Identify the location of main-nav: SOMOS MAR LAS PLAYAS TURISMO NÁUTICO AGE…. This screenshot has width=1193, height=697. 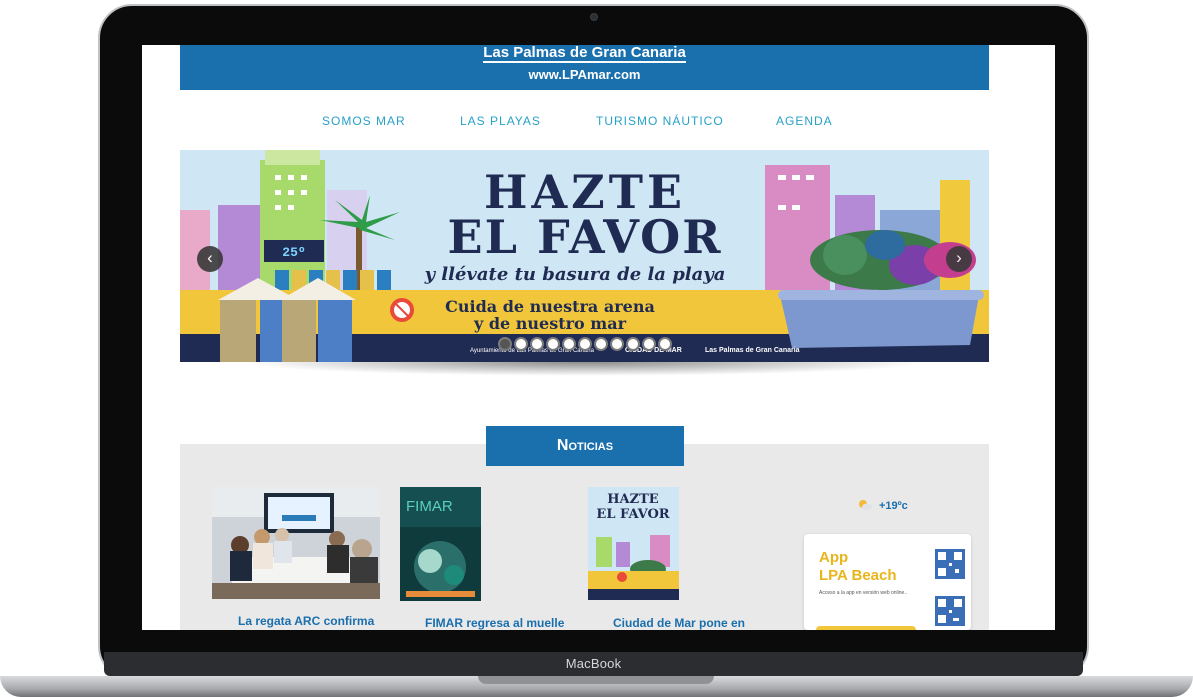
(584, 120).